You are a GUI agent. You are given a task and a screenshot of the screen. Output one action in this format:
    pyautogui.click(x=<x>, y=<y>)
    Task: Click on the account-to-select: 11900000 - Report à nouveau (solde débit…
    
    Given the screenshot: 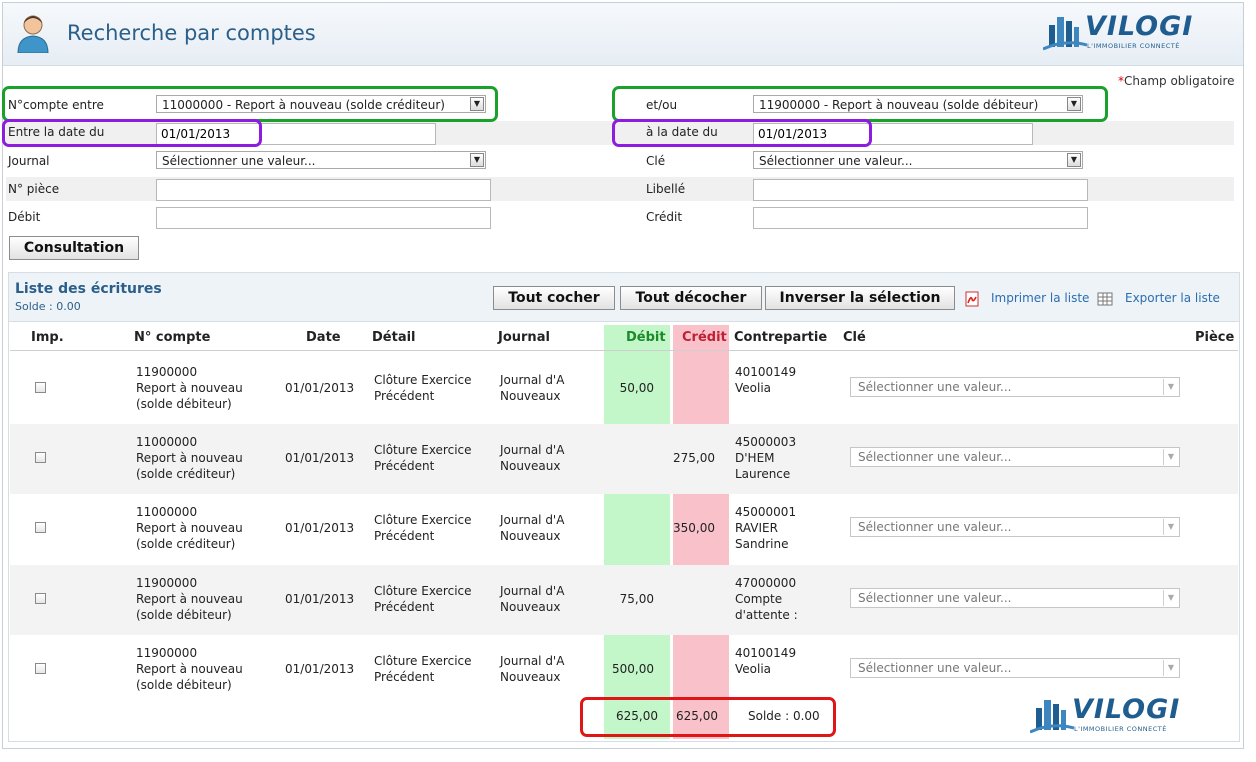 What is the action you would take?
    pyautogui.click(x=918, y=104)
    